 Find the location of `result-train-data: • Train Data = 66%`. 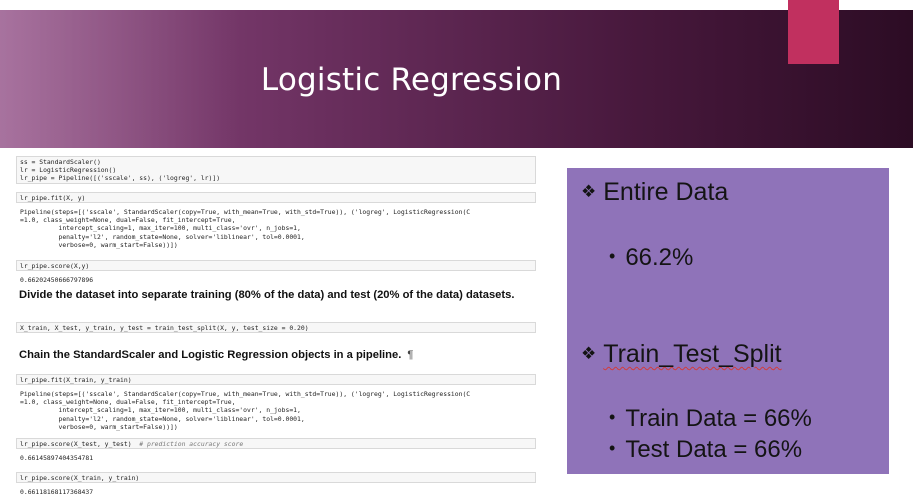

result-train-data: • Train Data = 66% is located at coordinates (710, 419).